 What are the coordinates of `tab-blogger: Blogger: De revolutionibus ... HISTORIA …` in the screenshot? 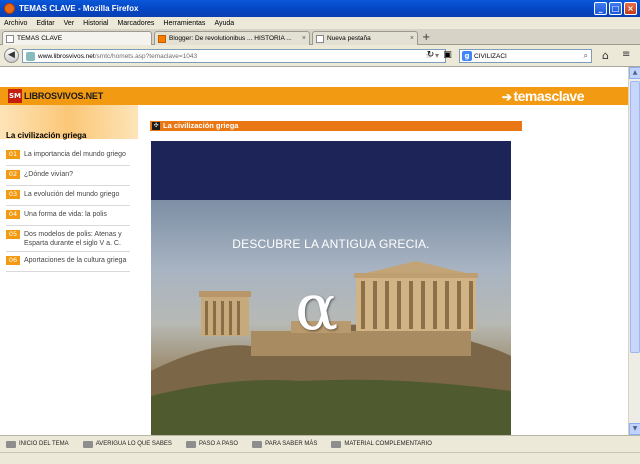 It's located at (232, 38).